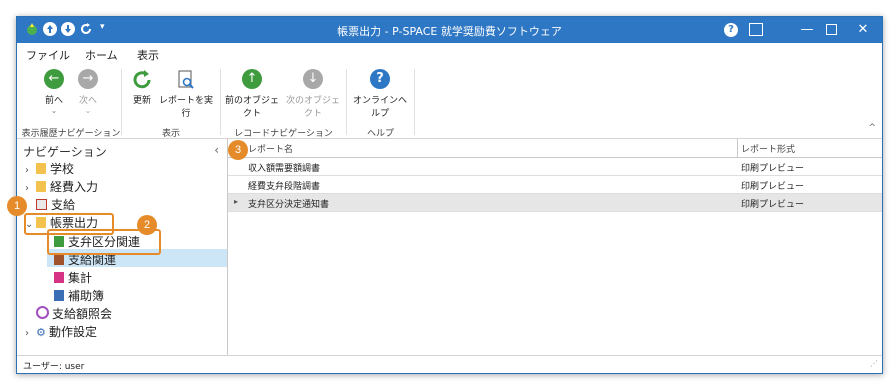 The image size is (896, 388). Describe the element at coordinates (414, 102) in the screenshot. I see `ribbon-separator` at that location.